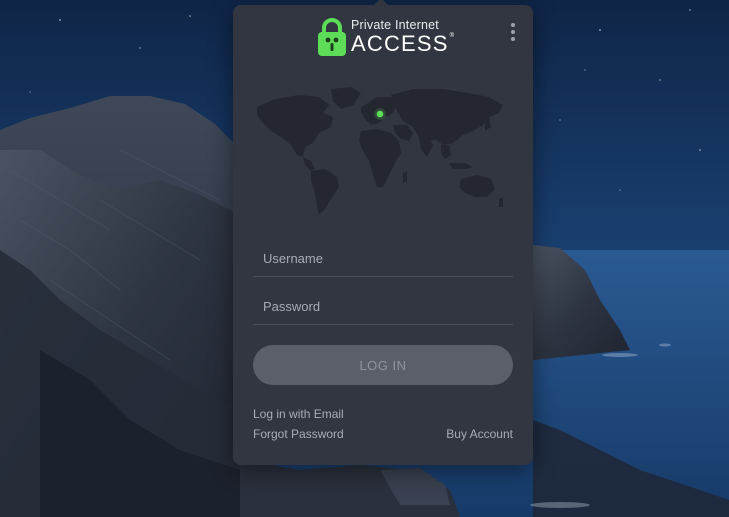  I want to click on kebab-menu-icon, so click(513, 35).